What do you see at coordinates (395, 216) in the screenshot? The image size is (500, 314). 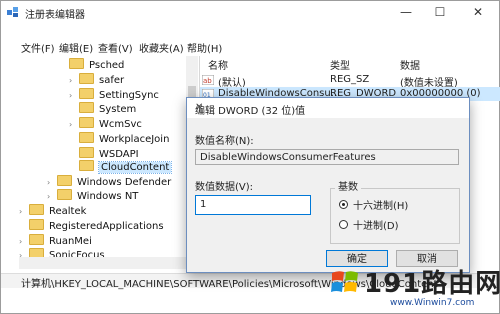 I see `base-group: 十六进制(H) 十进制(D)` at bounding box center [395, 216].